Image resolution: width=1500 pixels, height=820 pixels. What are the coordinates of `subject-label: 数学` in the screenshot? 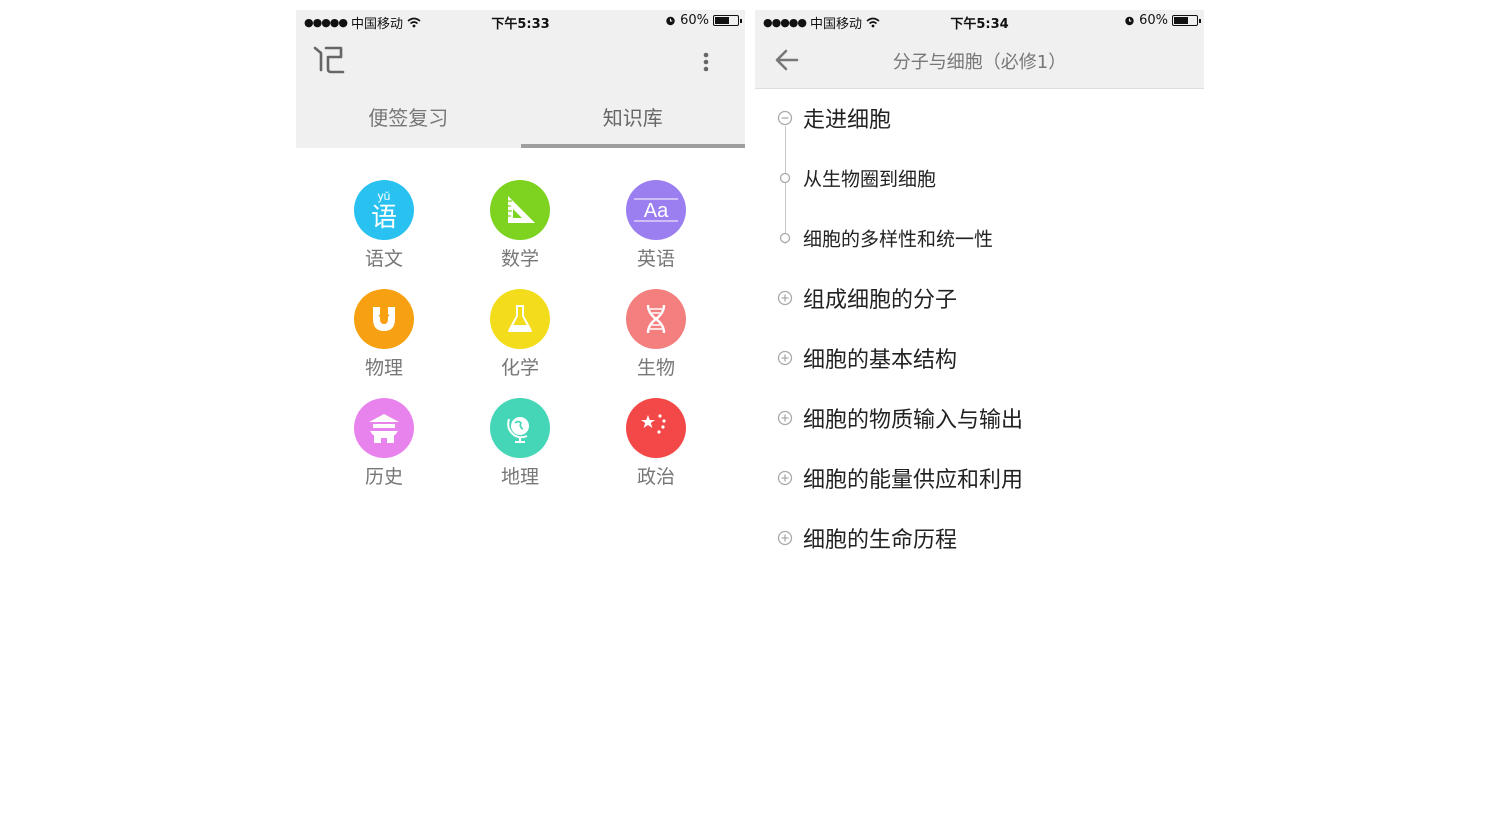 It's located at (519, 259).